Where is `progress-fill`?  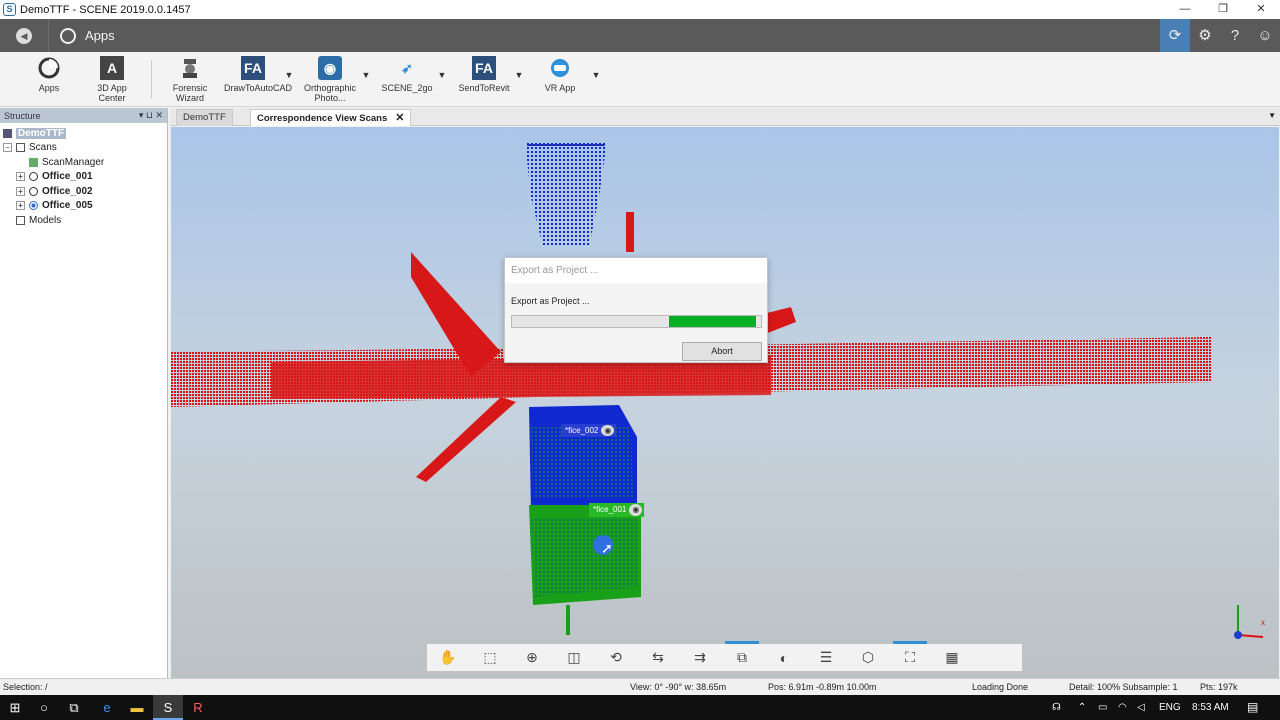
progress-fill is located at coordinates (712, 321).